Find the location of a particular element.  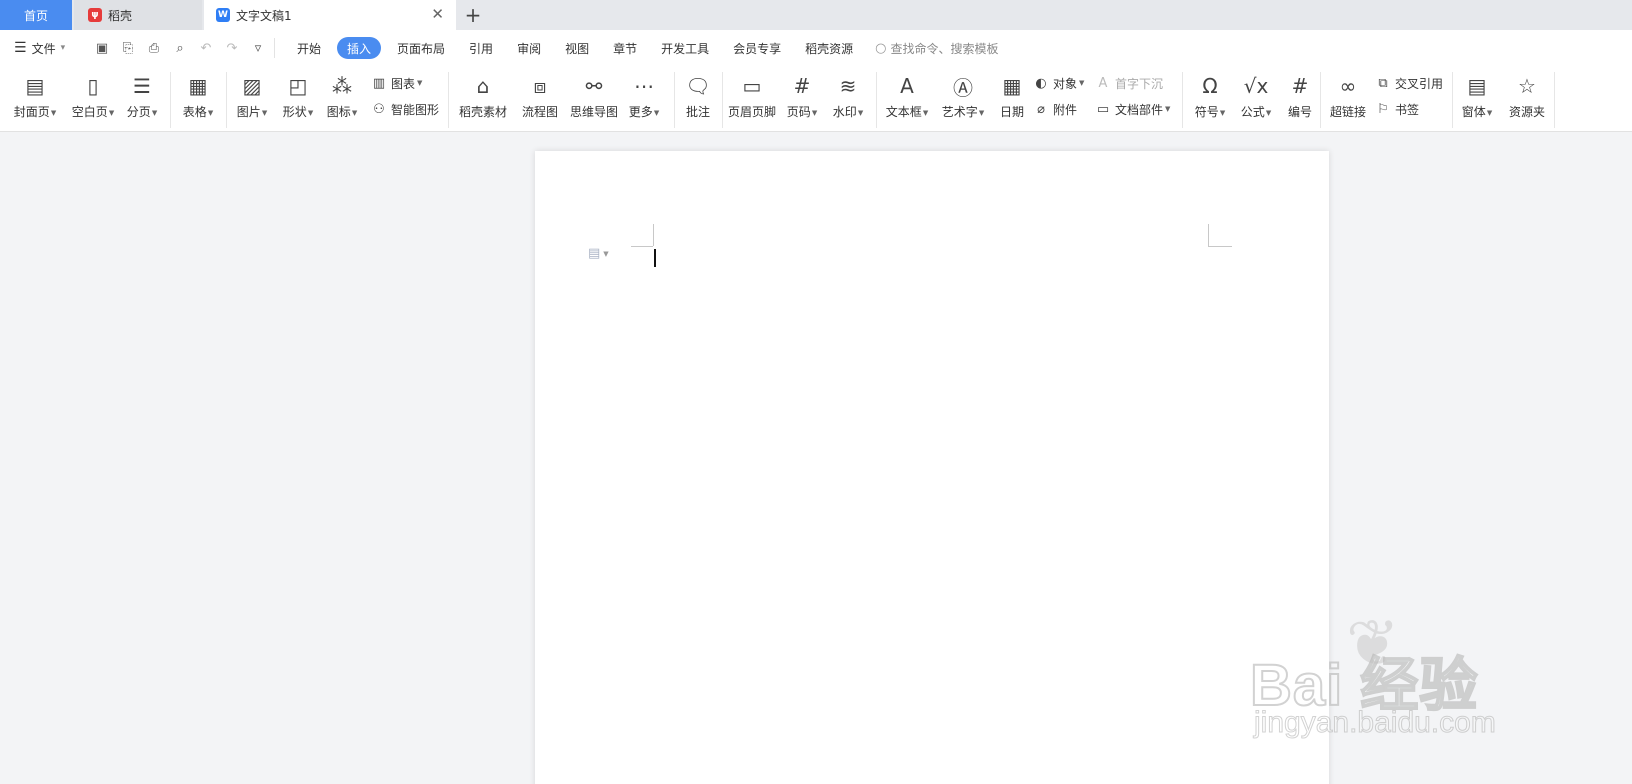

menu-item-review: 审阅 is located at coordinates (529, 48).